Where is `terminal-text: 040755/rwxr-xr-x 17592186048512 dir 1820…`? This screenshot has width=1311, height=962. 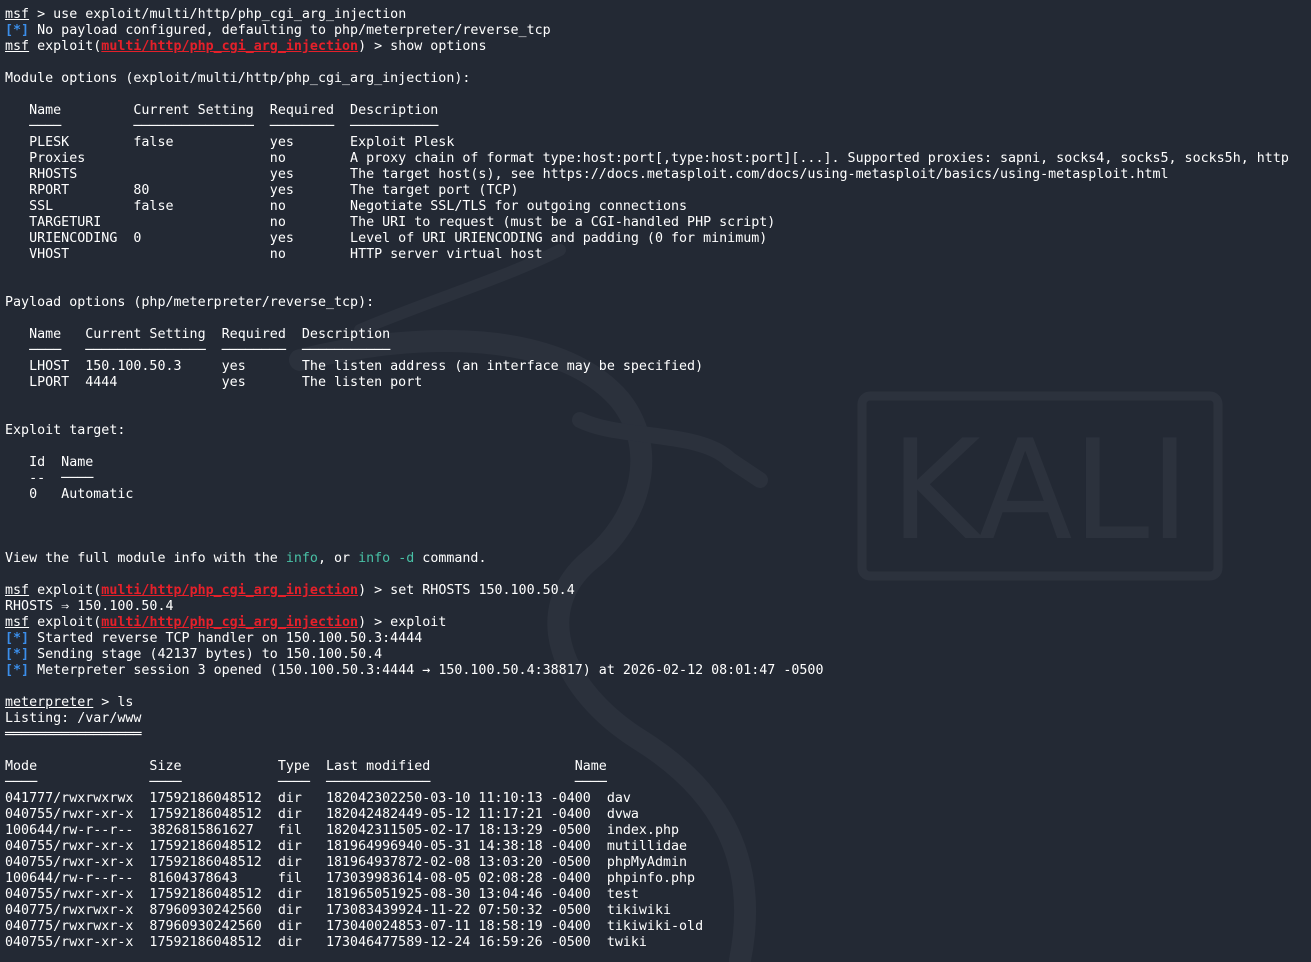
terminal-text: 040755/rwxr-xr-x 17592186048512 dir 1820… is located at coordinates (322, 814).